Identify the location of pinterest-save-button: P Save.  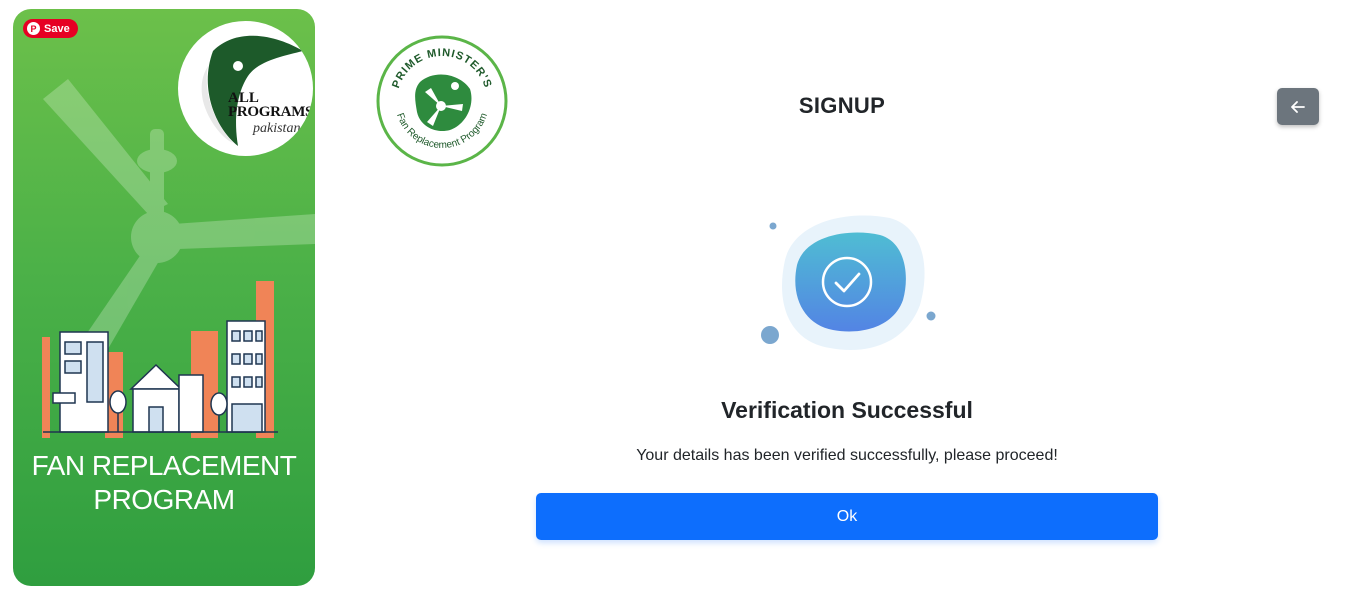
(50, 28).